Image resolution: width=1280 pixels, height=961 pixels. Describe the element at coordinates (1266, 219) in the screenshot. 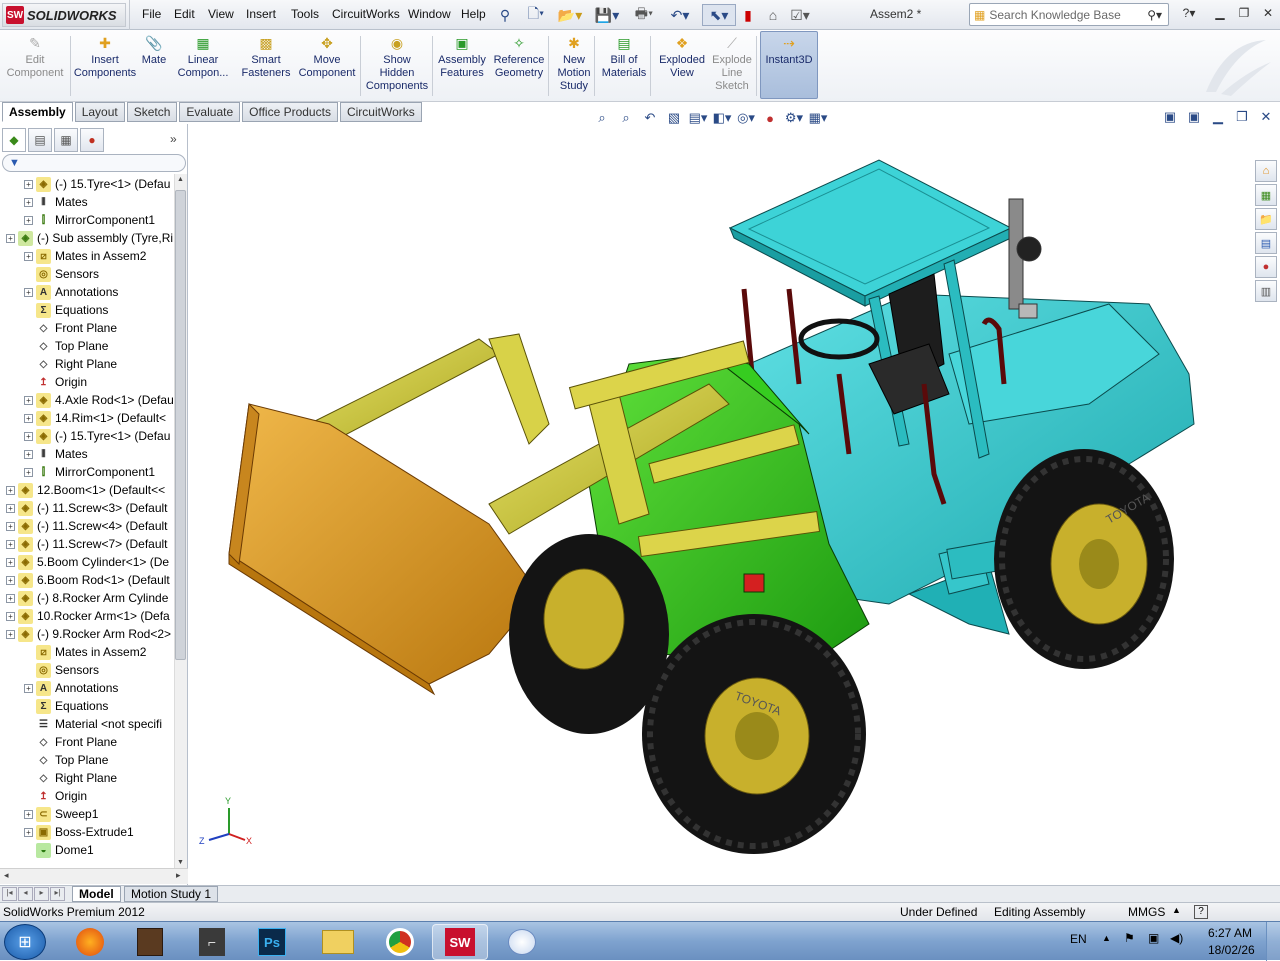

I see `file-explorer-icon: 📁` at that location.